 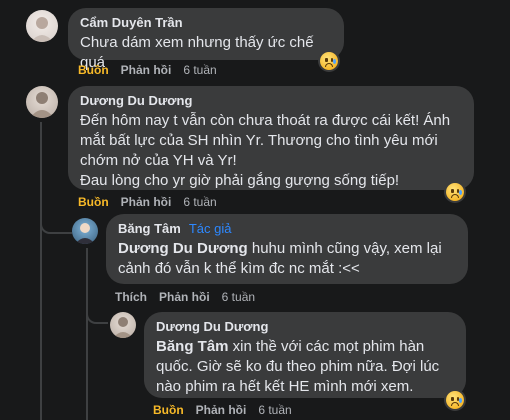 What do you see at coordinates (183, 248) in the screenshot?
I see `mention-link: Dương Du Dương` at bounding box center [183, 248].